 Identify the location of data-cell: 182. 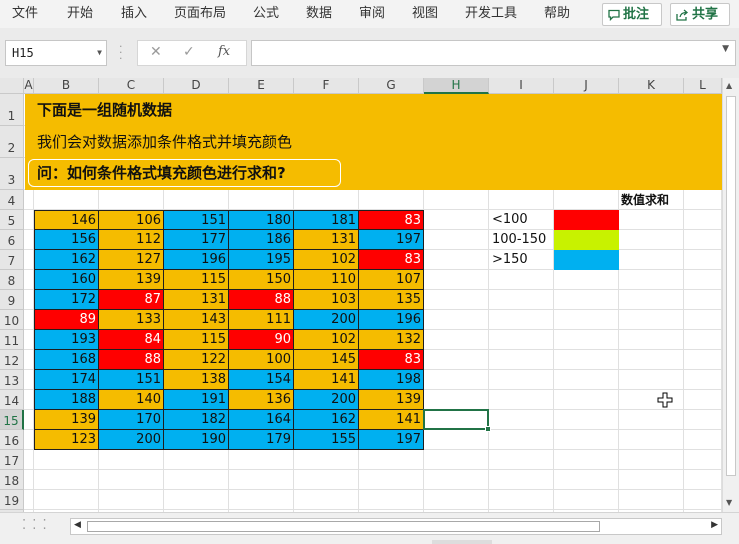
(196, 420).